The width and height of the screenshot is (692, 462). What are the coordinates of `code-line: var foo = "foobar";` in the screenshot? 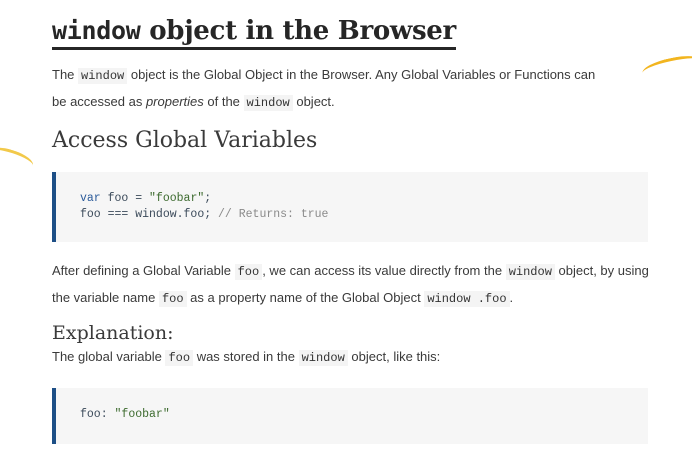 It's located at (145, 198).